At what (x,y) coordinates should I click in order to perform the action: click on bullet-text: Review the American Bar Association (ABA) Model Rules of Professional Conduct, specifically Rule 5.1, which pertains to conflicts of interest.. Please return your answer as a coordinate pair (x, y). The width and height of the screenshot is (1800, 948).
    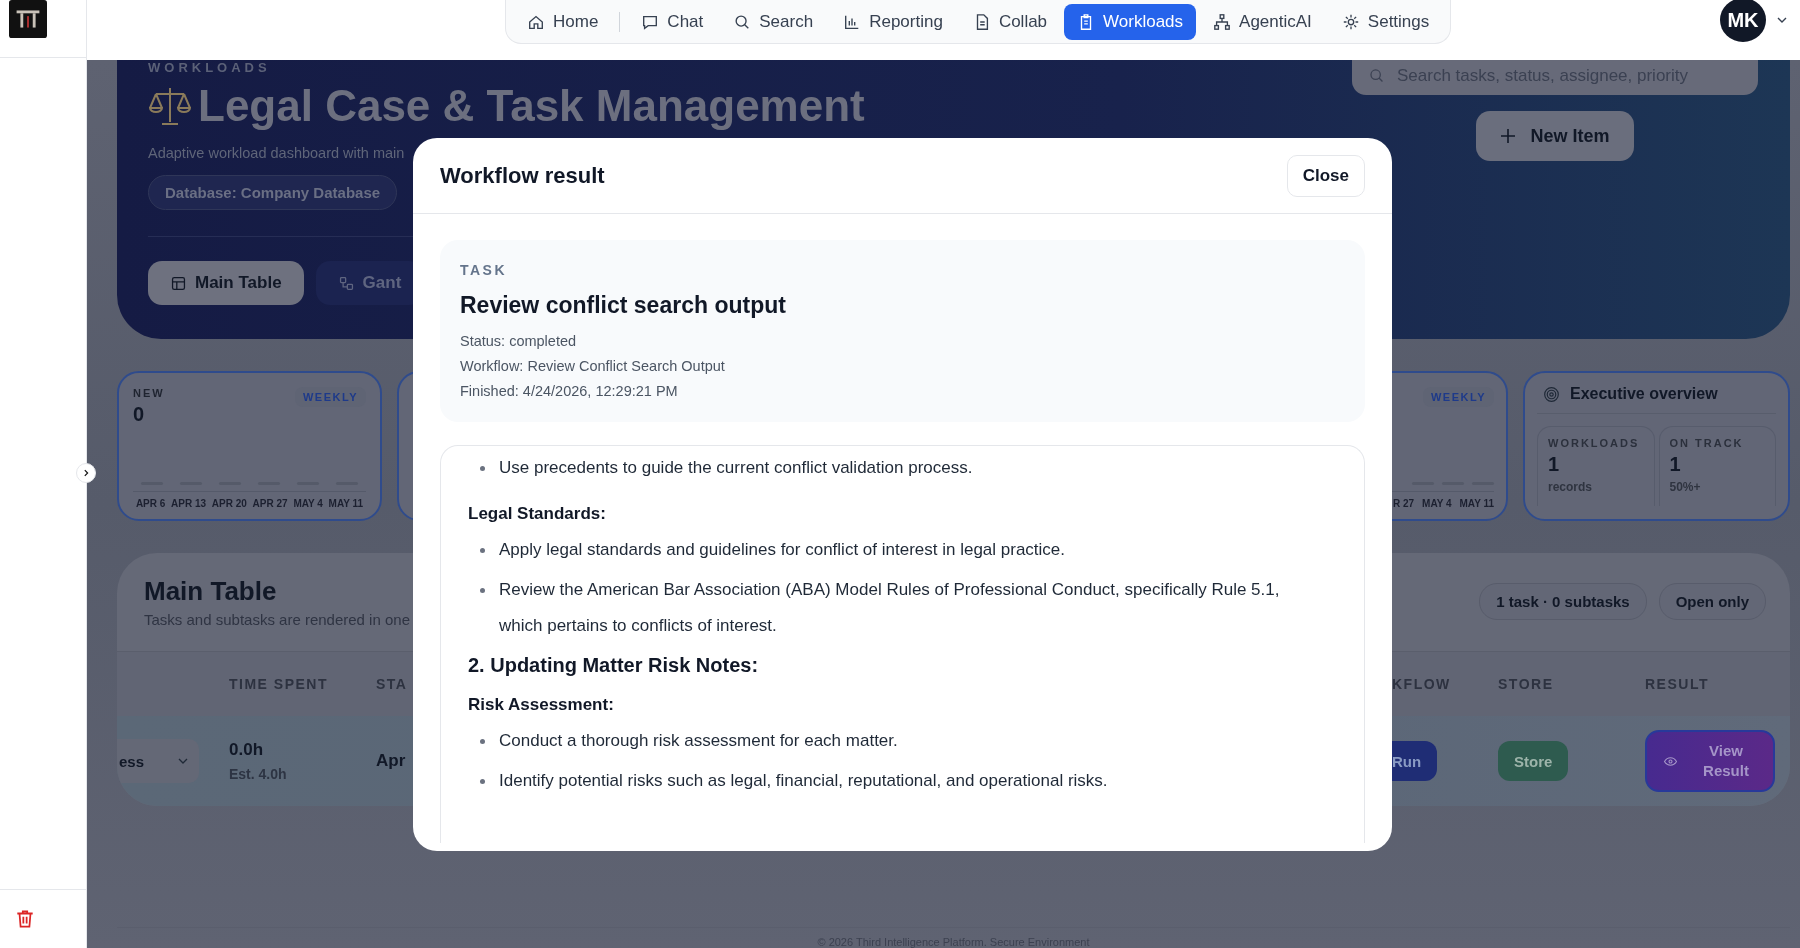
    Looking at the image, I should click on (890, 608).